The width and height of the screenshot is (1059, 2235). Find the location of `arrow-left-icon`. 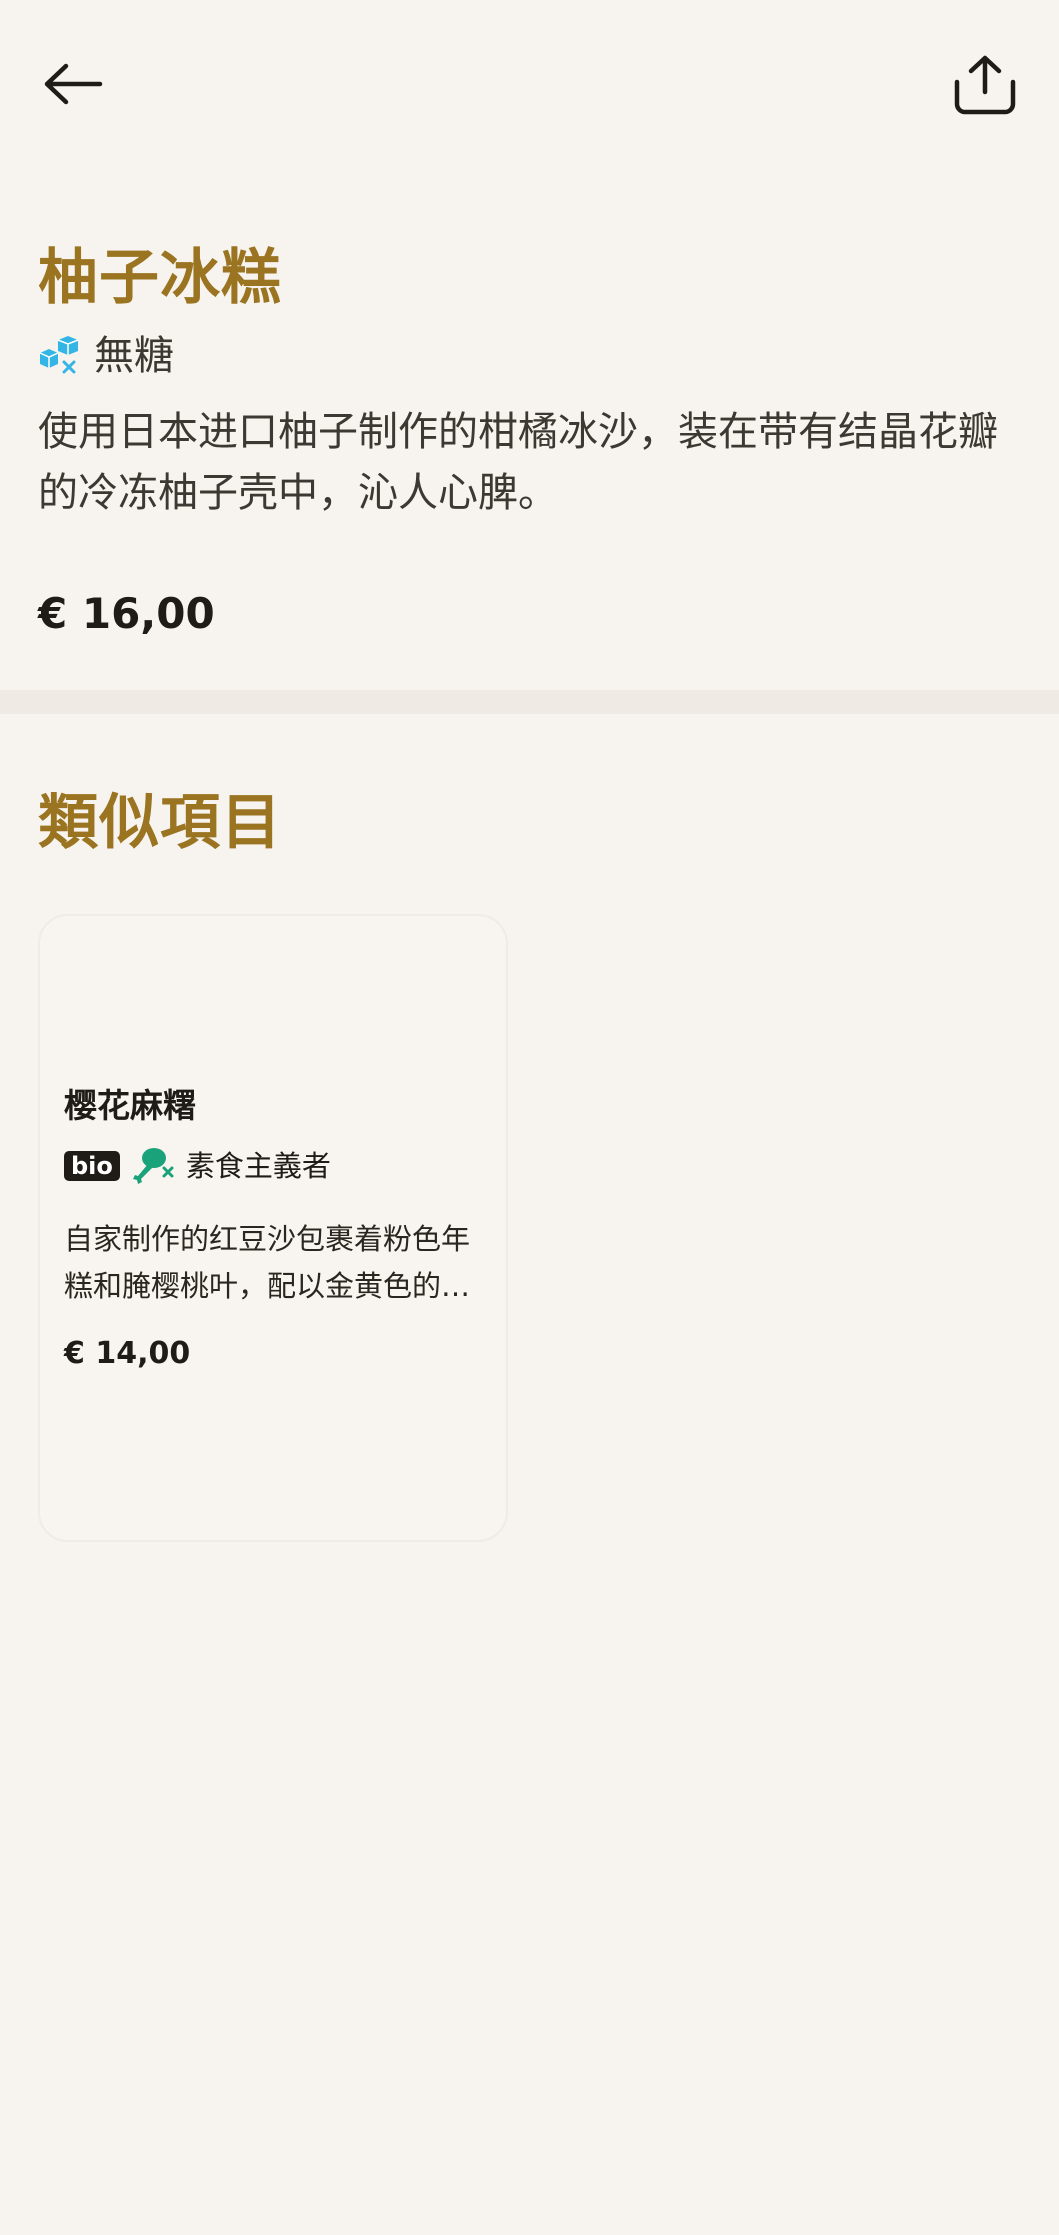

arrow-left-icon is located at coordinates (73, 84).